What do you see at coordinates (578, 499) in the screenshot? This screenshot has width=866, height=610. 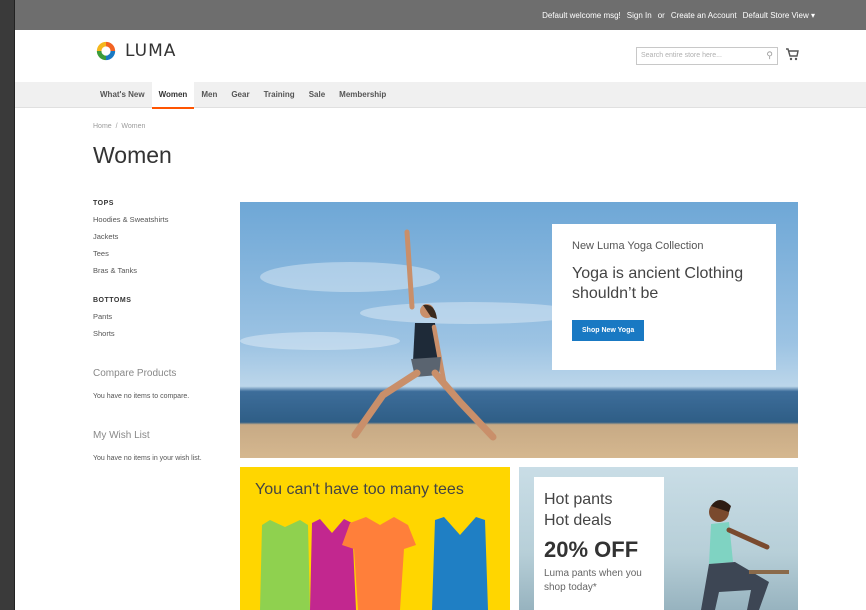 I see `pants-line-1: Hot pants` at bounding box center [578, 499].